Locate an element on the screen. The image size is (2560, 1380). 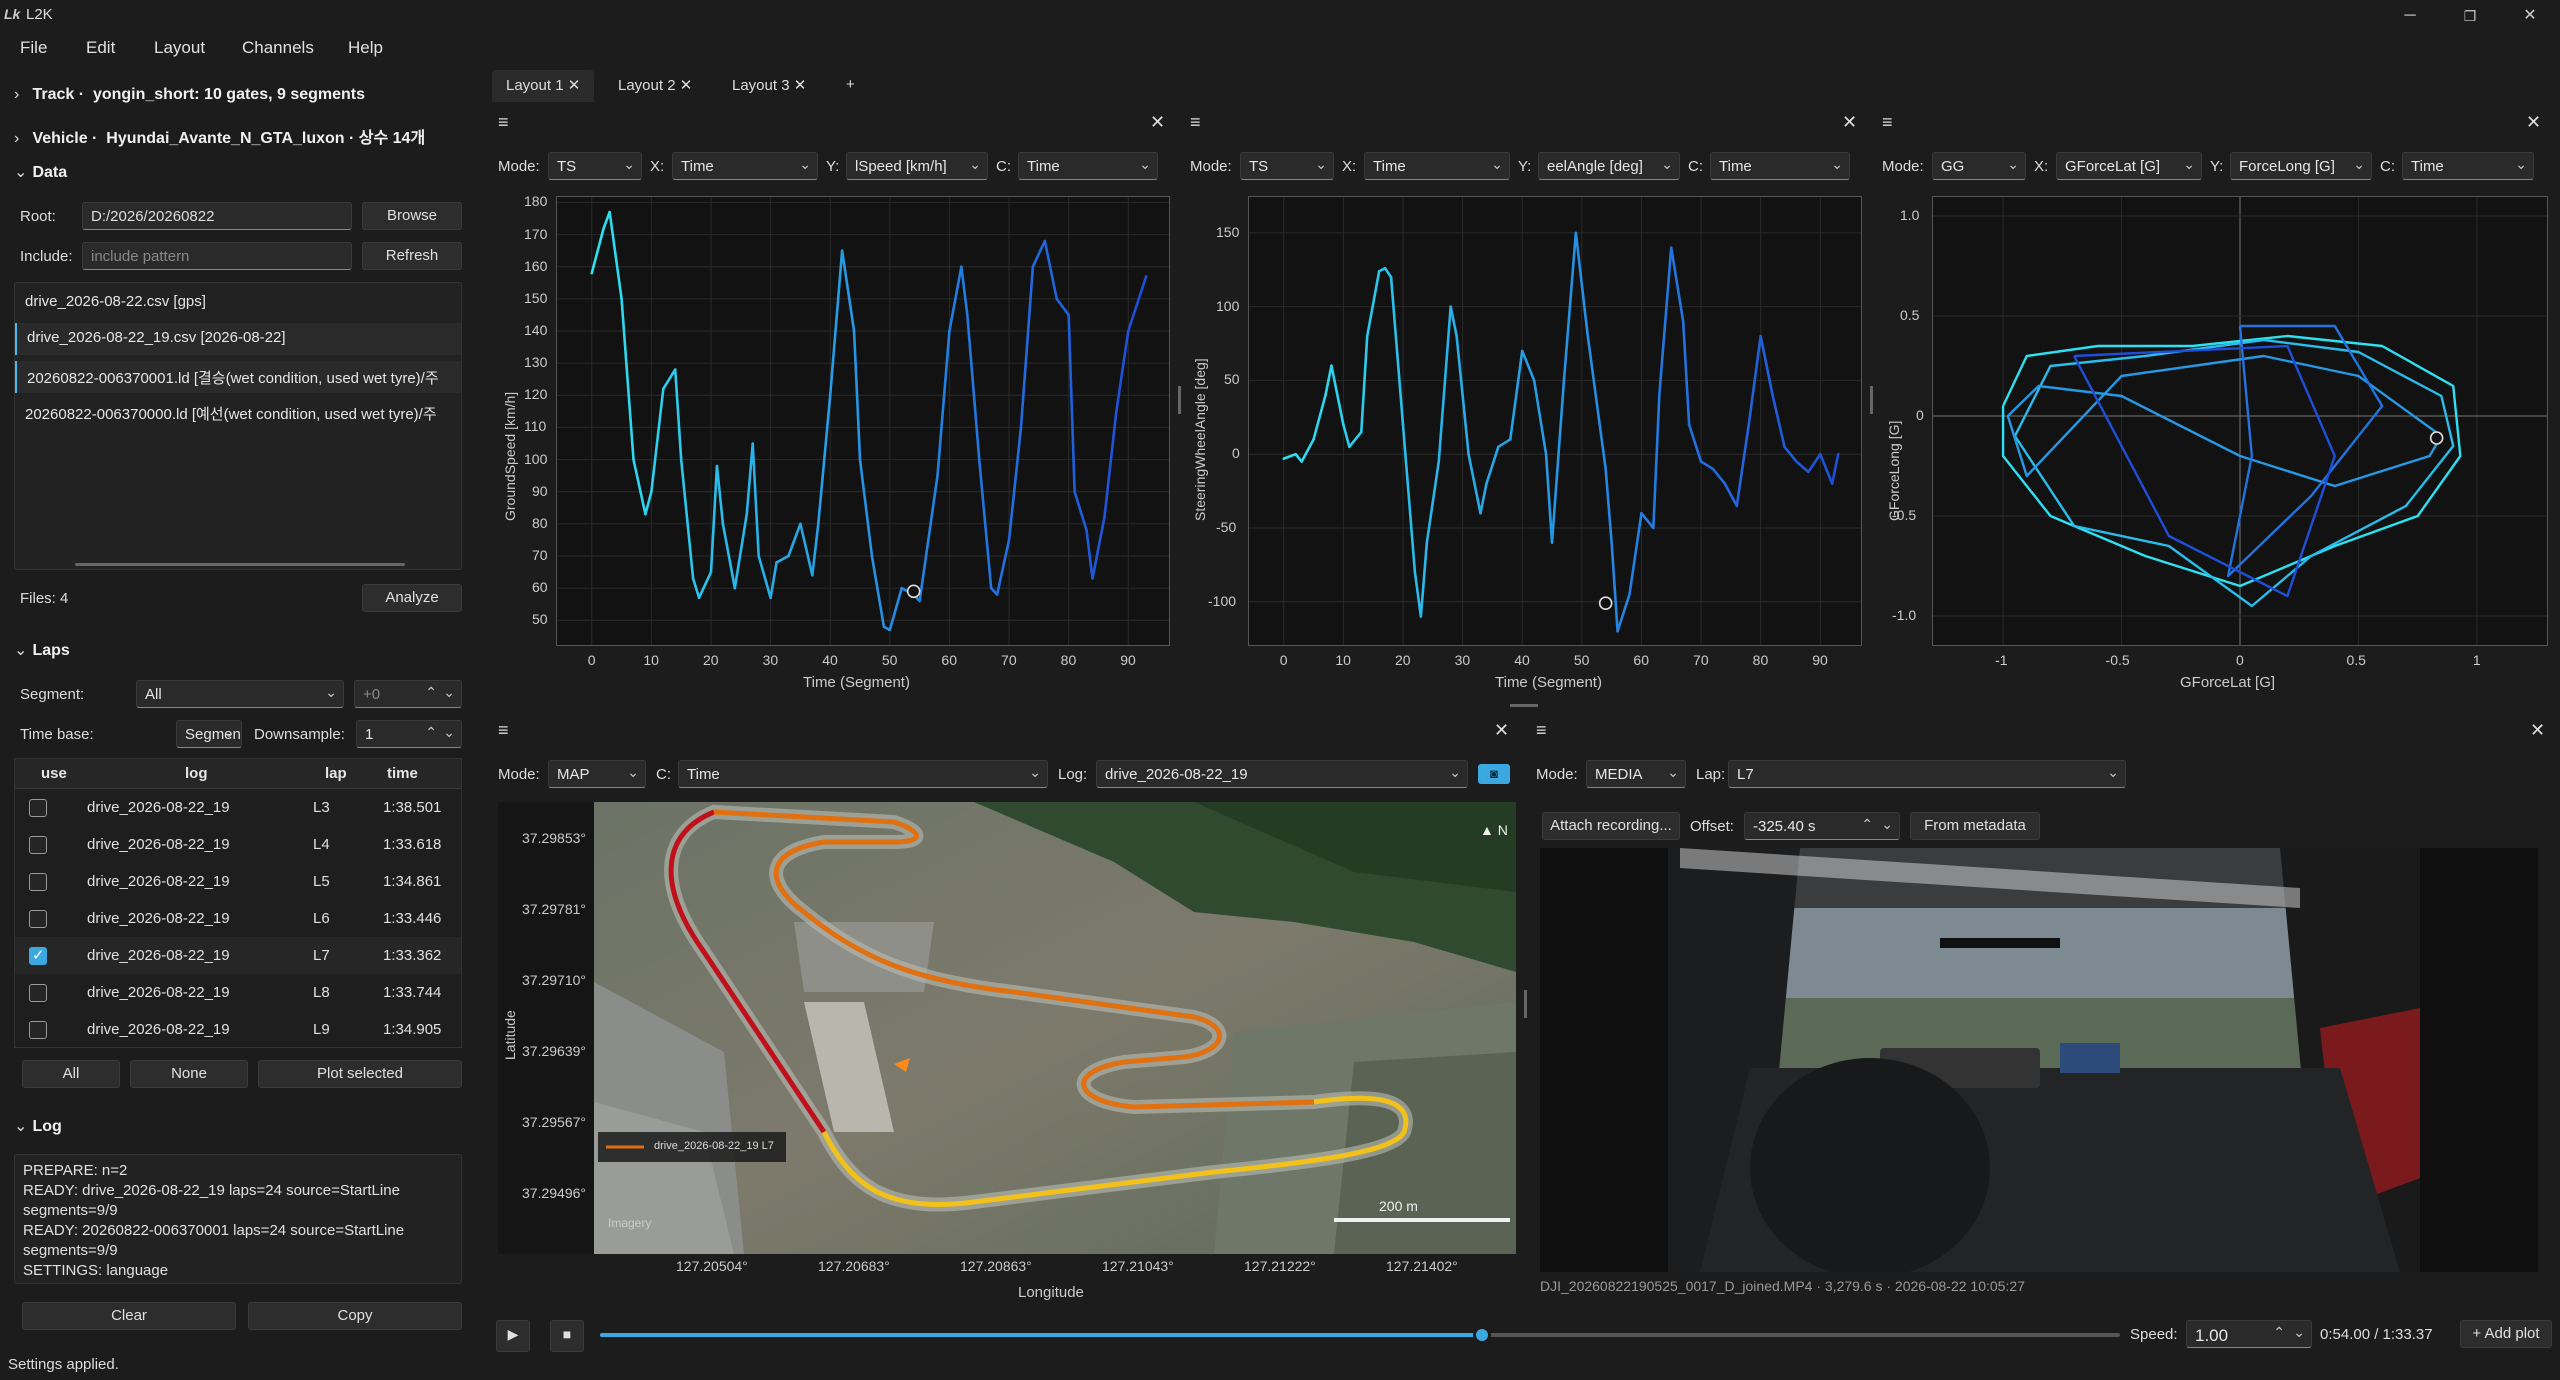
plot-selected-button: Plot selected is located at coordinates (360, 1074).